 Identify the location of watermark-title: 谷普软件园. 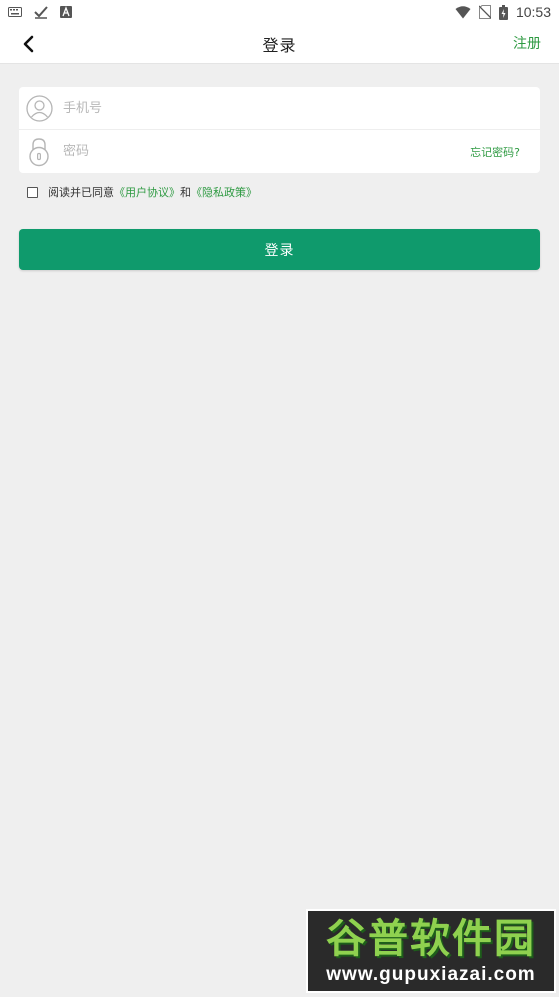
(431, 939).